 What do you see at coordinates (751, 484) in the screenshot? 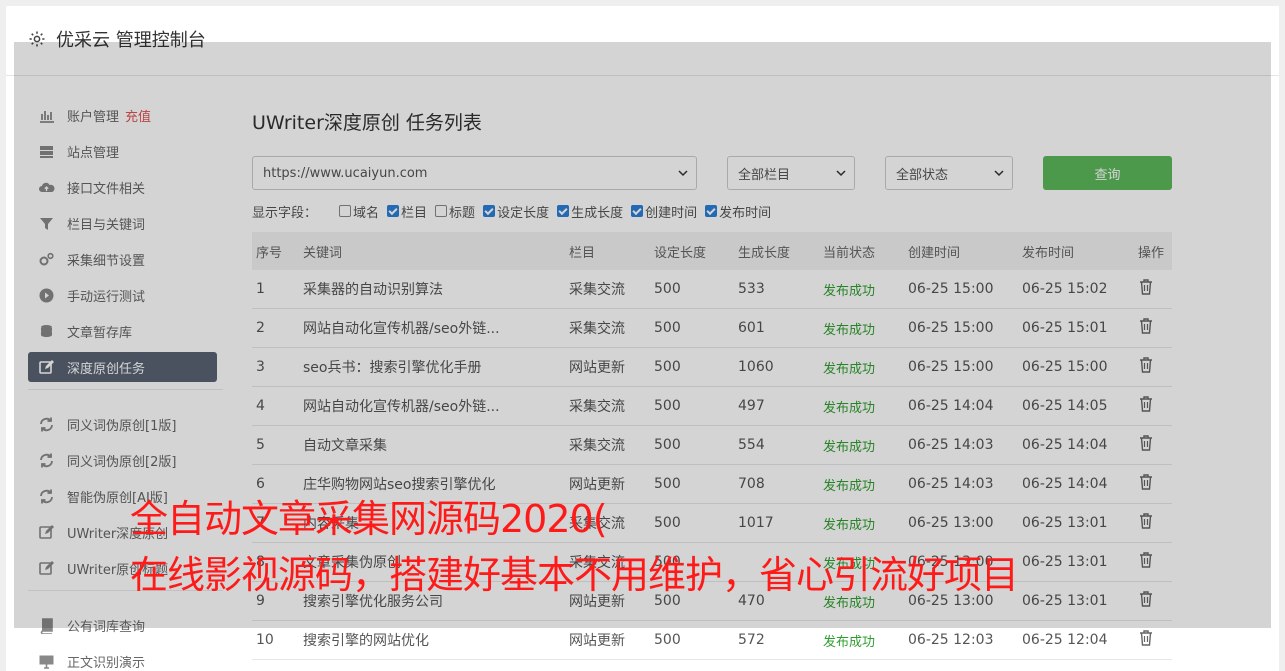
I see `table-cell: 708` at bounding box center [751, 484].